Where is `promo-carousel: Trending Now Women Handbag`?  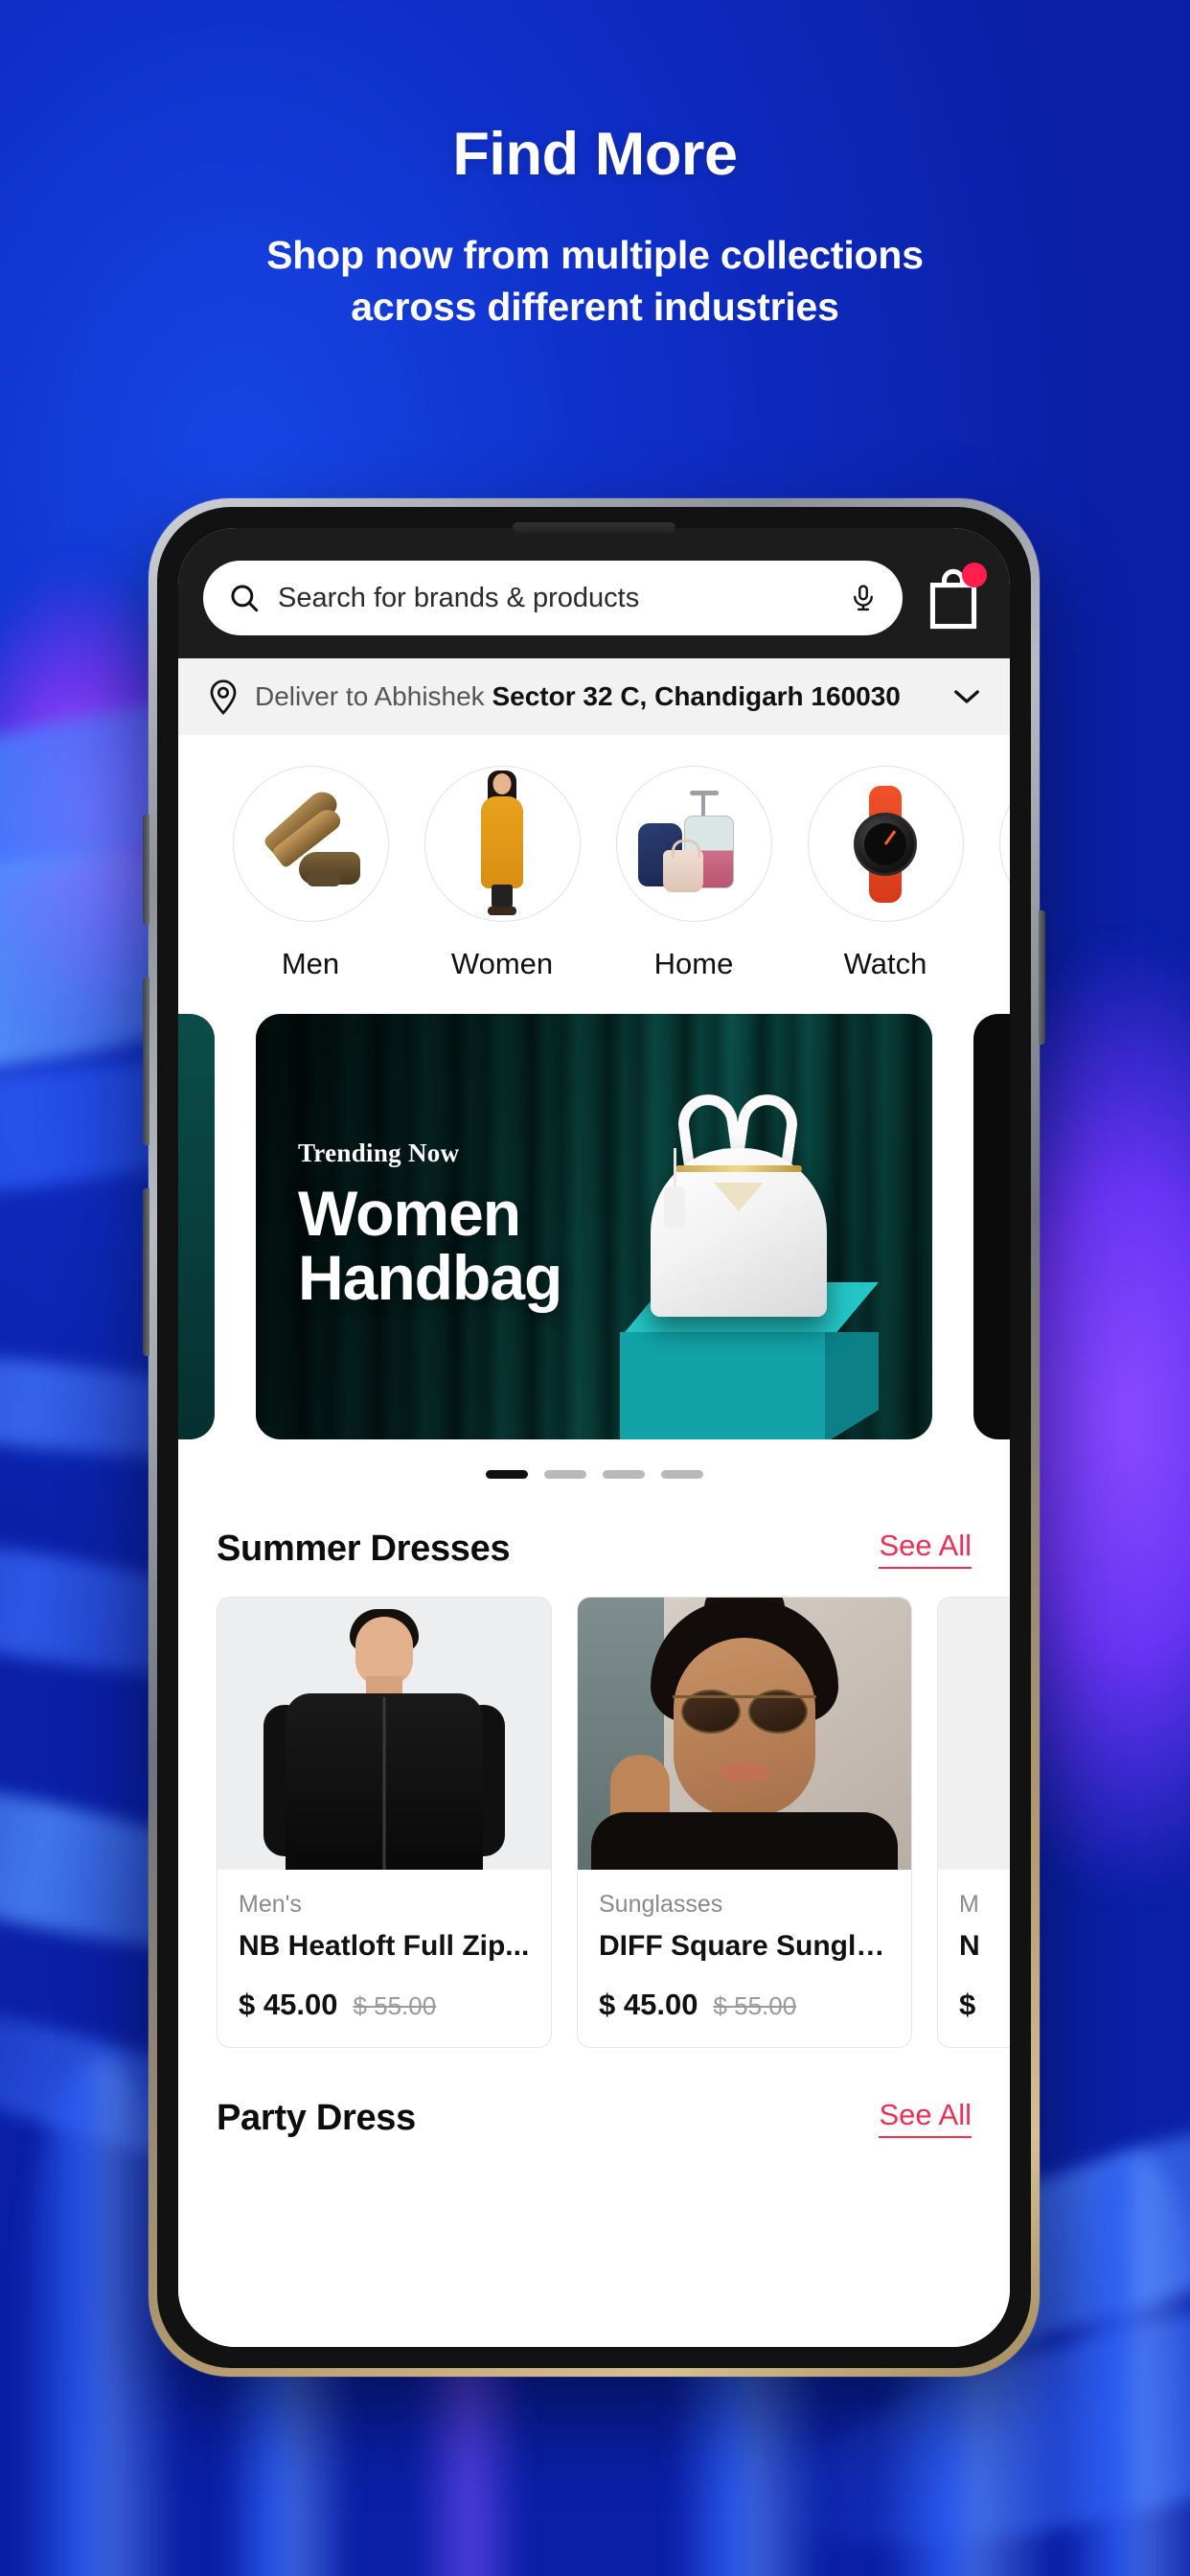
promo-carousel: Trending Now Women Handbag is located at coordinates (594, 1236).